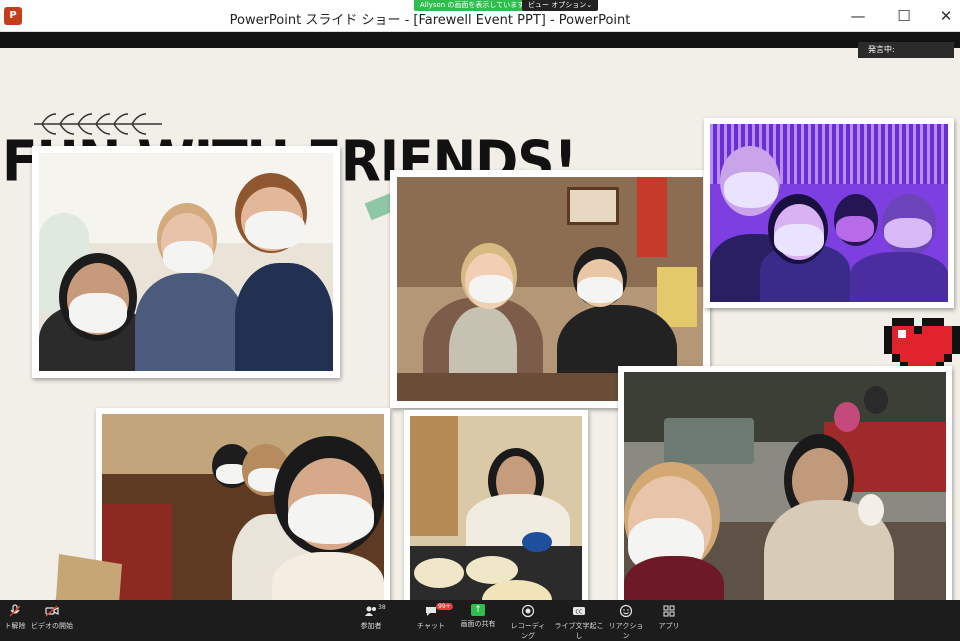  I want to click on cc-icon: CC, so click(579, 611).